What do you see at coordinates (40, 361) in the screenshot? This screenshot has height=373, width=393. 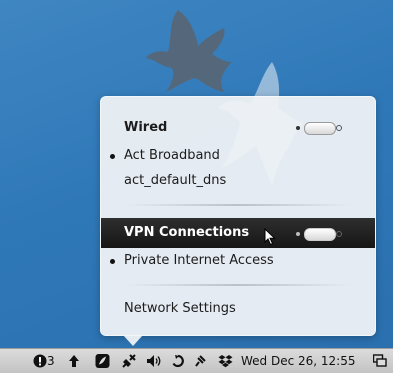 I see `alert-icon` at bounding box center [40, 361].